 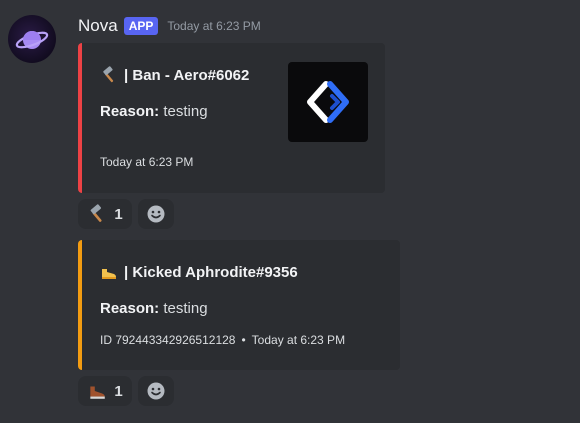 What do you see at coordinates (214, 26) in the screenshot?
I see `message-timestamp: Today at 6:23 PM` at bounding box center [214, 26].